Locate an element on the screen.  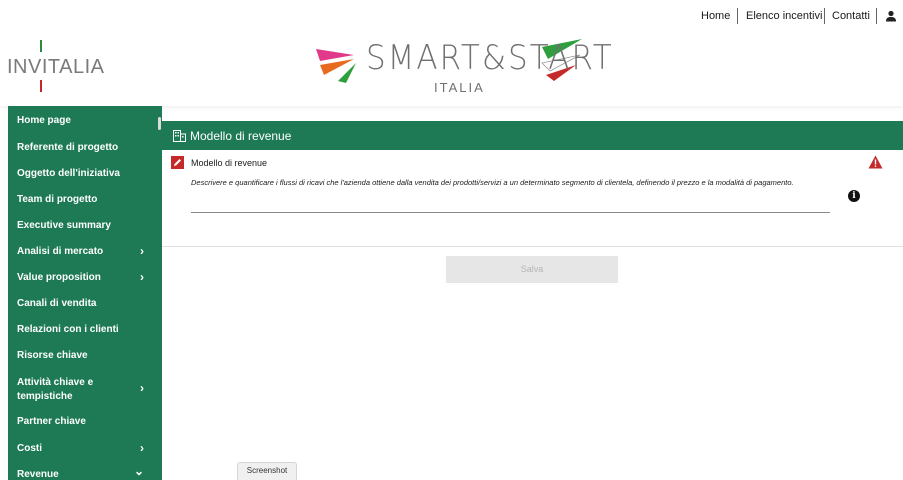
sidebar-item-risorse-chiave: Risorse chiave is located at coordinates (83, 355).